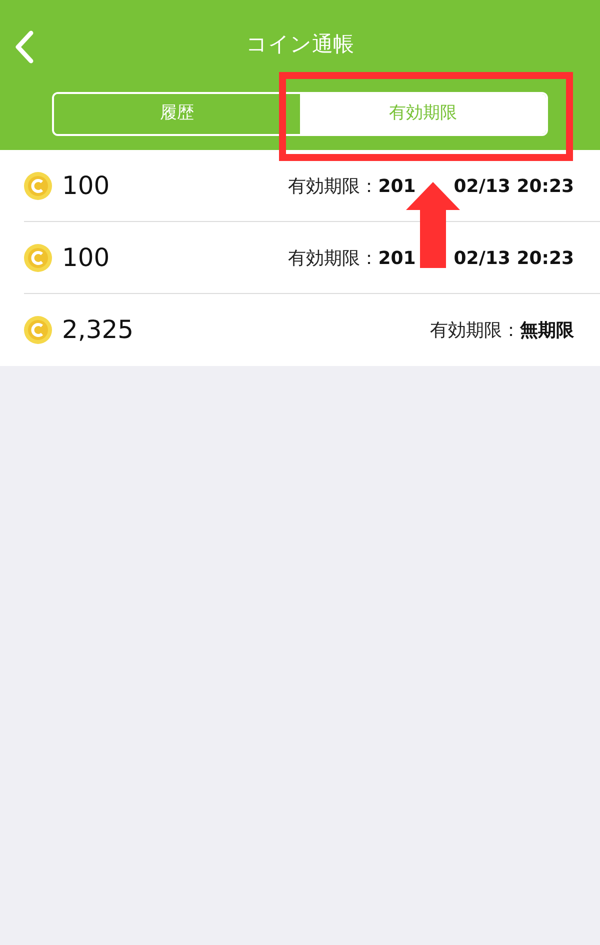 The width and height of the screenshot is (600, 945). I want to click on expiry-value: 無期限, so click(547, 330).